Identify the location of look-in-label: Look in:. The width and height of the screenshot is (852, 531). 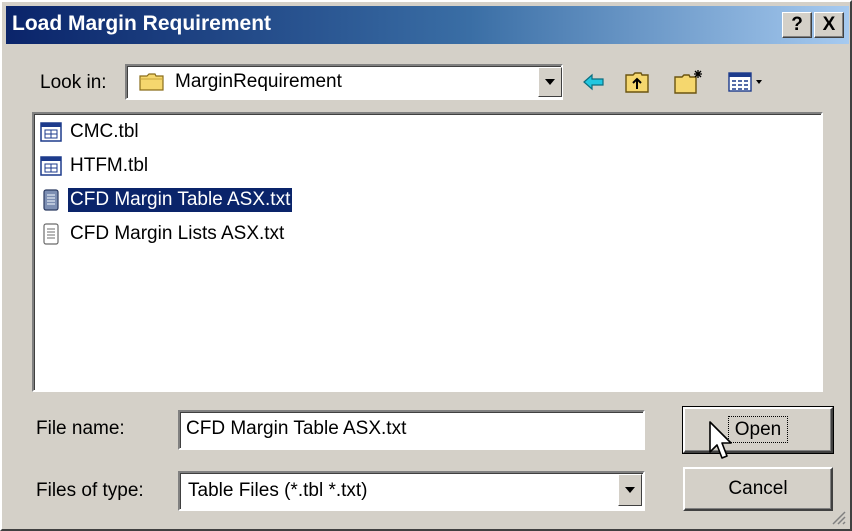
(73, 82).